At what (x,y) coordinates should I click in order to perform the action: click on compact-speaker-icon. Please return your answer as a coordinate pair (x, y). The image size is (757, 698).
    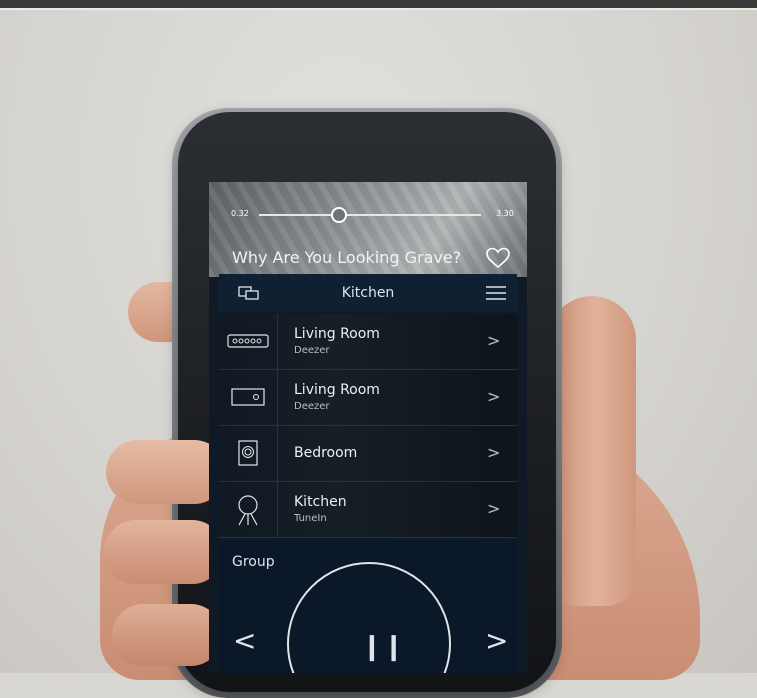
    Looking at the image, I should click on (248, 397).